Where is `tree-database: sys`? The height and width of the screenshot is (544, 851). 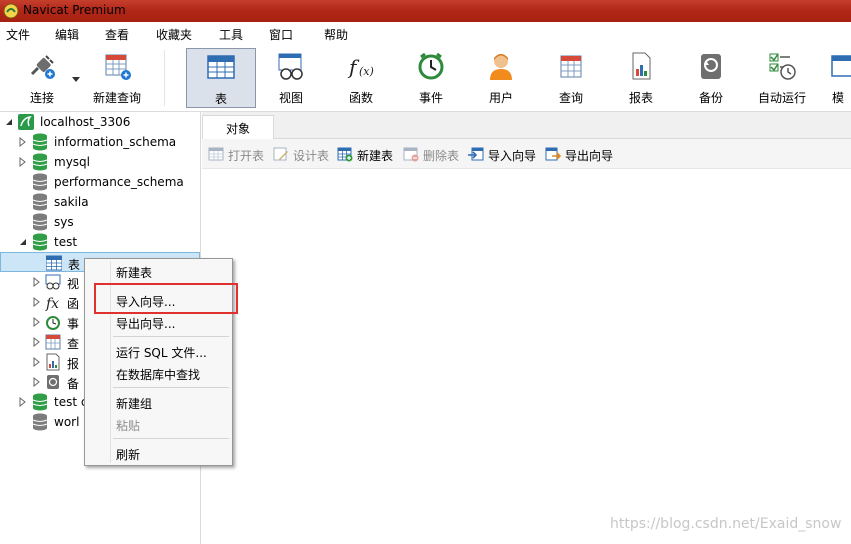
tree-database: sys is located at coordinates (100, 222).